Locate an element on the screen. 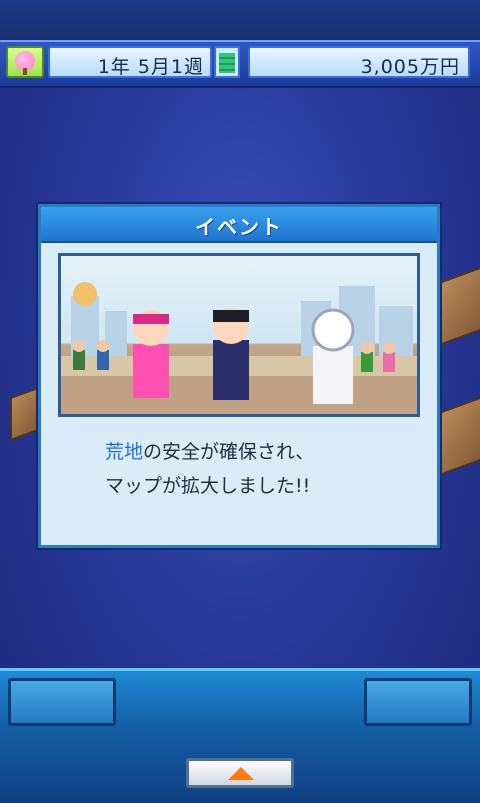 The width and height of the screenshot is (480, 803). money-panel: 3,005万円 is located at coordinates (359, 62).